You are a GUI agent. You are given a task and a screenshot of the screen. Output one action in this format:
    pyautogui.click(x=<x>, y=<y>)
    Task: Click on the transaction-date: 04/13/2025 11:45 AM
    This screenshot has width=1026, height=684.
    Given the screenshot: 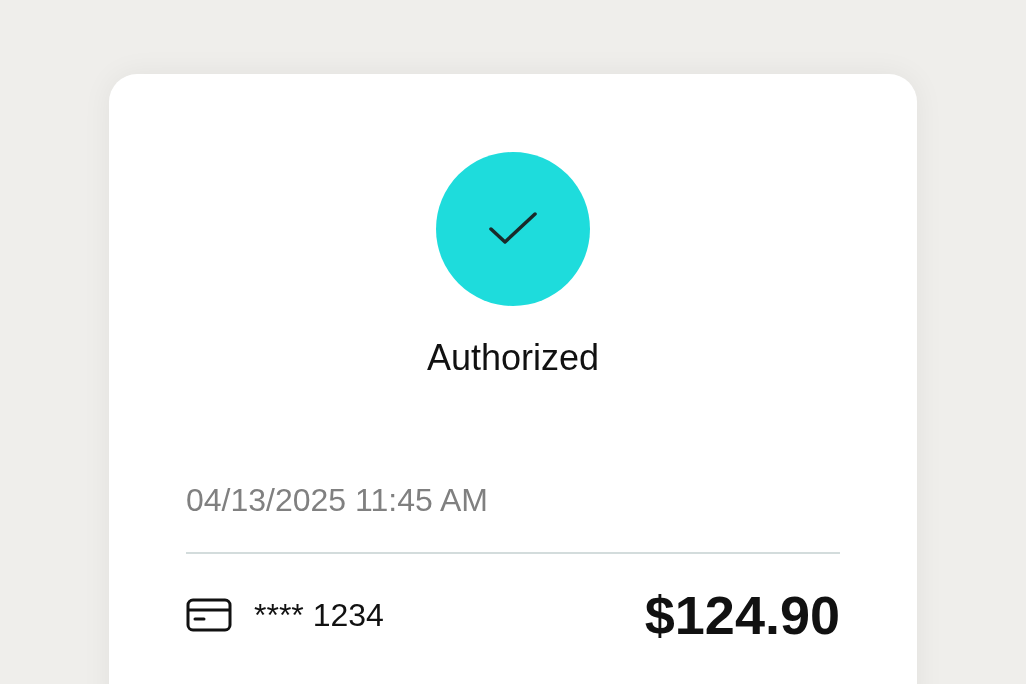 What is the action you would take?
    pyautogui.click(x=337, y=500)
    